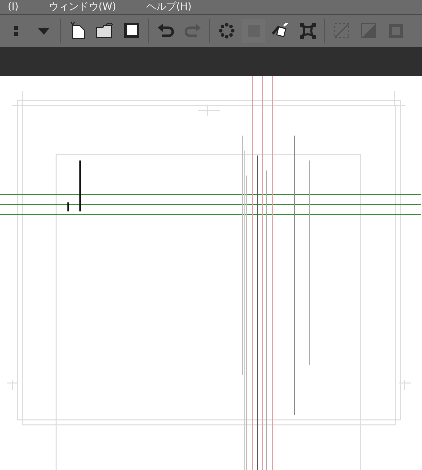 The height and width of the screenshot is (470, 422). Describe the element at coordinates (13, 8) in the screenshot. I see `menu-item: (I)` at that location.